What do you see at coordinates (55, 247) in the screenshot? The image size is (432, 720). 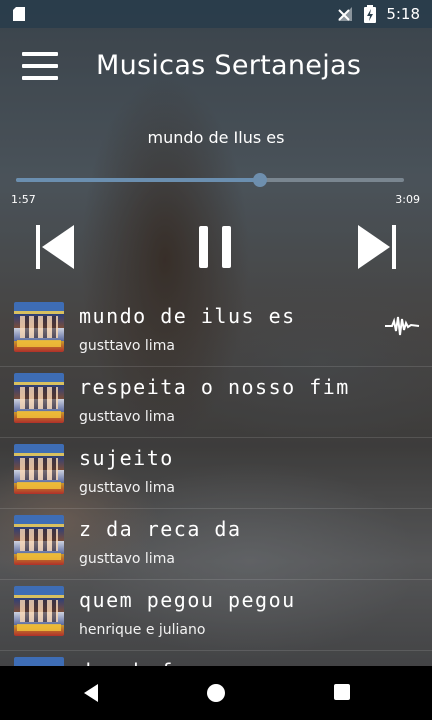 I see `previous-icon` at bounding box center [55, 247].